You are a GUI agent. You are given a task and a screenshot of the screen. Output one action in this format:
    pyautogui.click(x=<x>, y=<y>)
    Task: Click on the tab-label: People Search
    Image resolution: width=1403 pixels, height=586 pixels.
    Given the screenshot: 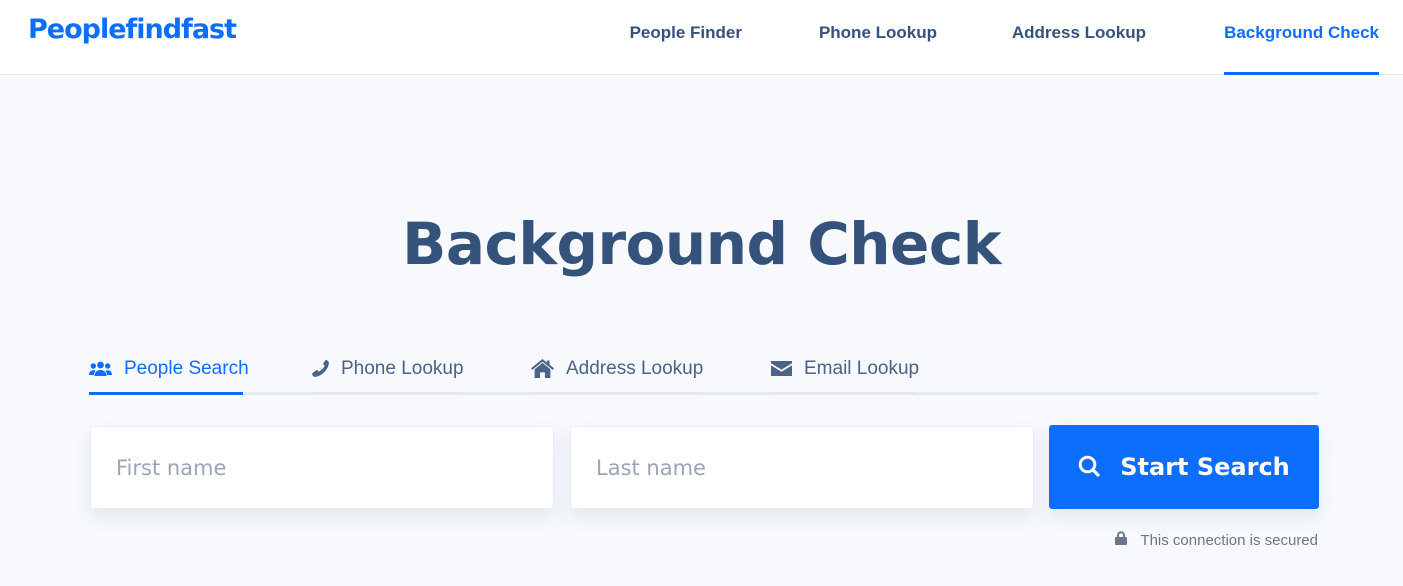 What is the action you would take?
    pyautogui.click(x=186, y=368)
    